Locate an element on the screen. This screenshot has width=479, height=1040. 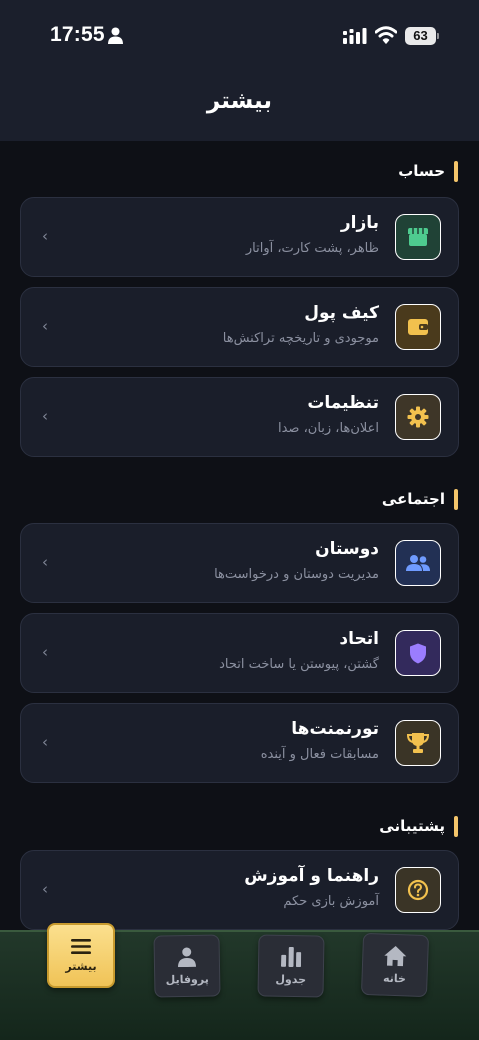
tab-more: بیشتر is located at coordinates (81, 955).